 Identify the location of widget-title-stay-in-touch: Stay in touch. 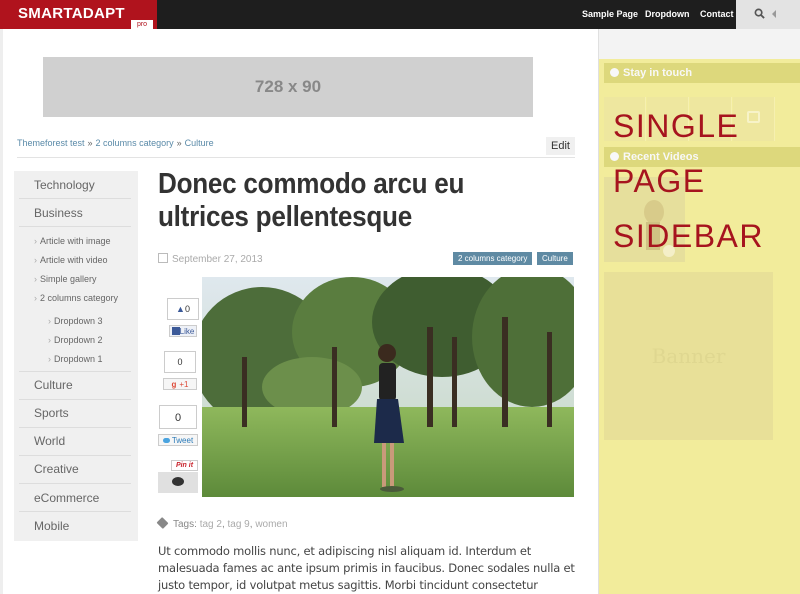
(702, 73).